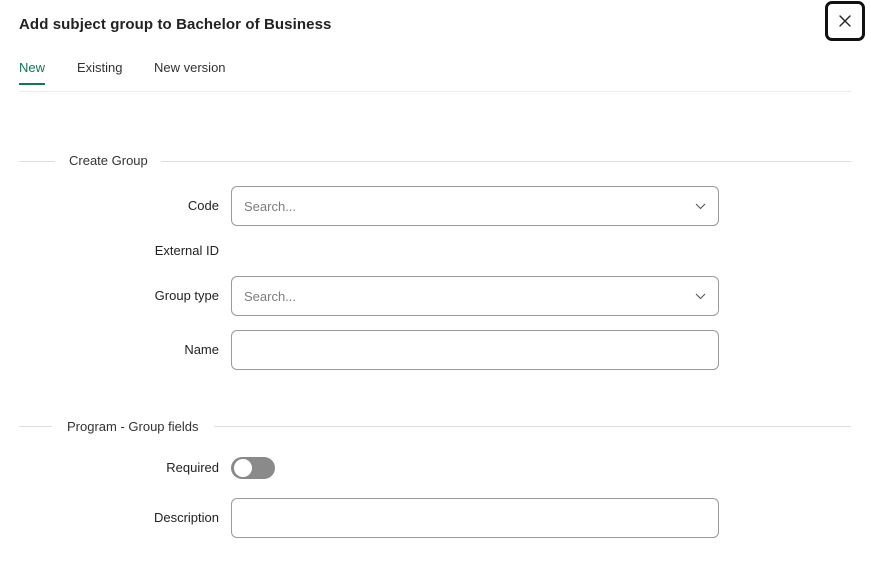 The image size is (871, 565). What do you see at coordinates (203, 205) in the screenshot?
I see `code-label: Code` at bounding box center [203, 205].